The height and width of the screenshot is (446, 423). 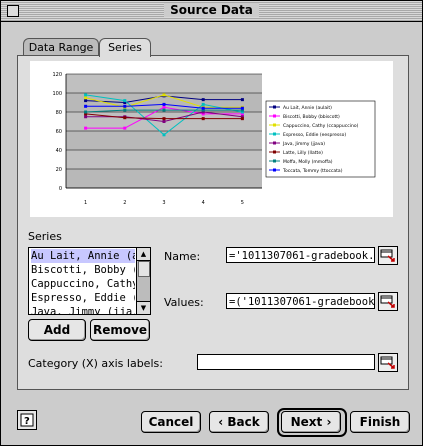 What do you see at coordinates (203, 203) in the screenshot?
I see `x-tick-label: 4` at bounding box center [203, 203].